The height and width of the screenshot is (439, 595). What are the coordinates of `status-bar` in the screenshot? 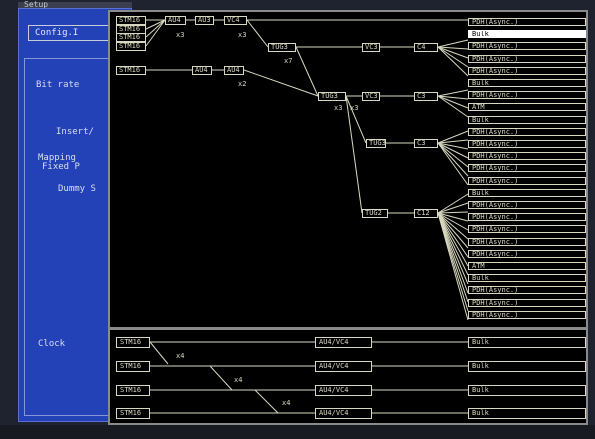 It's located at (297, 432).